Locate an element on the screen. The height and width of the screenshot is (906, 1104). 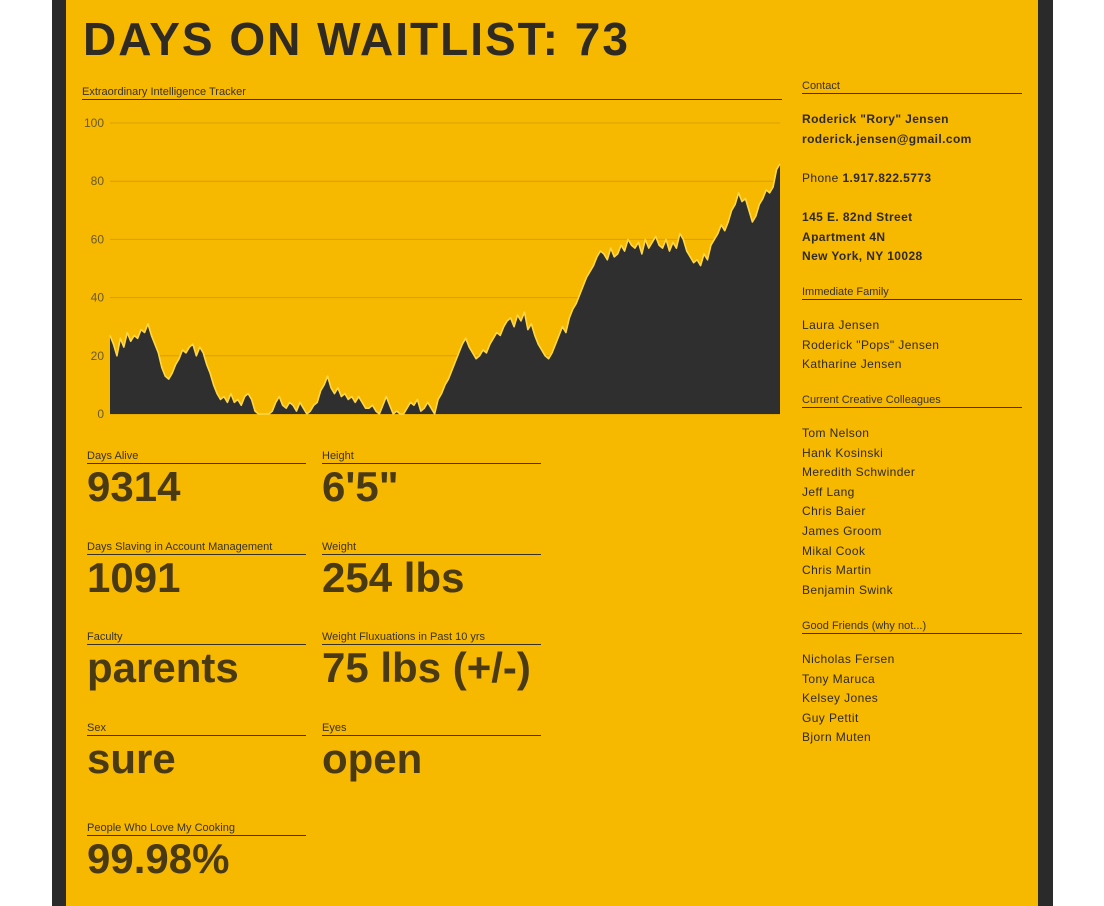
list-item: Tom Nelson is located at coordinates (836, 433).